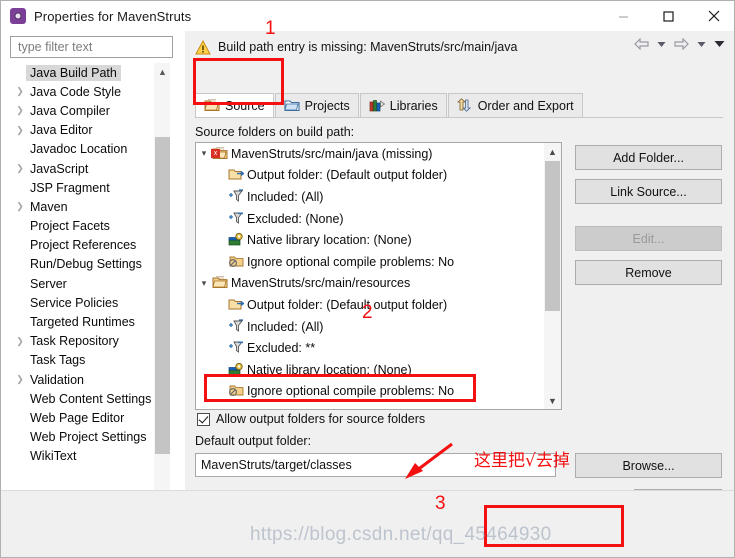 This screenshot has height=558, width=735. Describe the element at coordinates (236, 305) in the screenshot. I see `output-folder-icon` at that location.